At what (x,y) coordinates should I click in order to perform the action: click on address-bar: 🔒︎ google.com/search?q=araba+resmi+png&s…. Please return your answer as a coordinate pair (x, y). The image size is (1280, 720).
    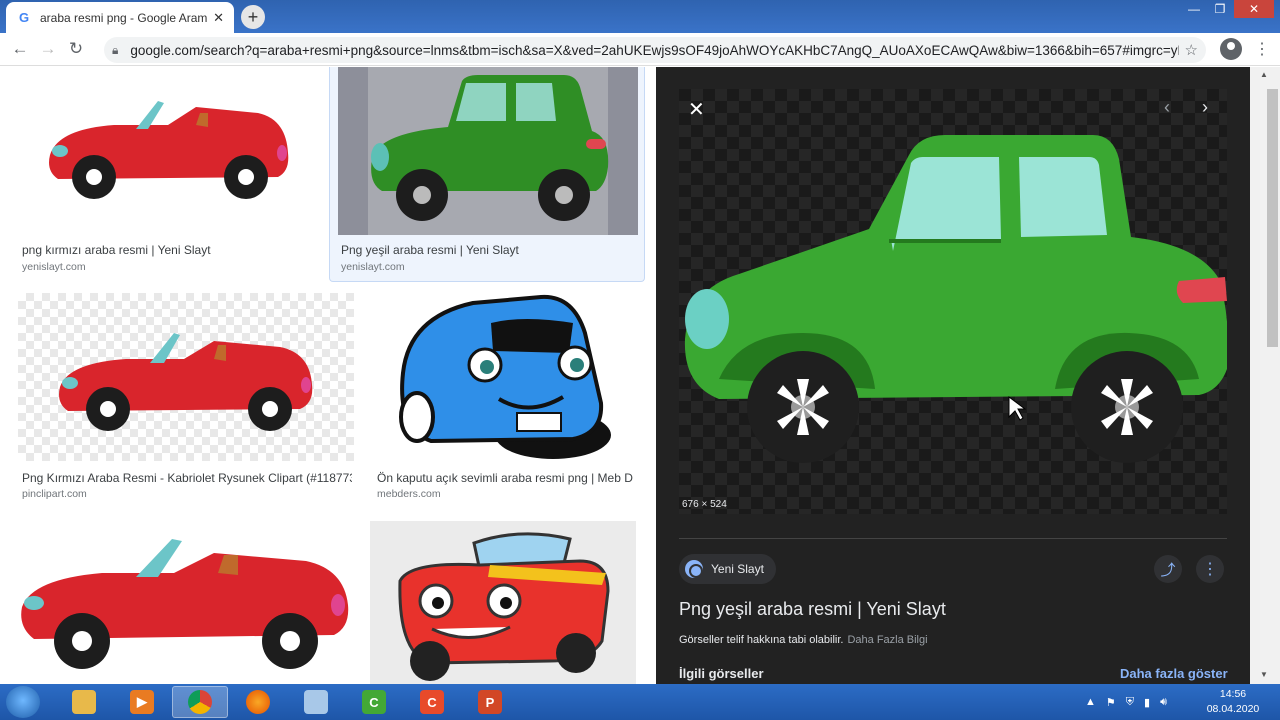
    Looking at the image, I should click on (655, 50).